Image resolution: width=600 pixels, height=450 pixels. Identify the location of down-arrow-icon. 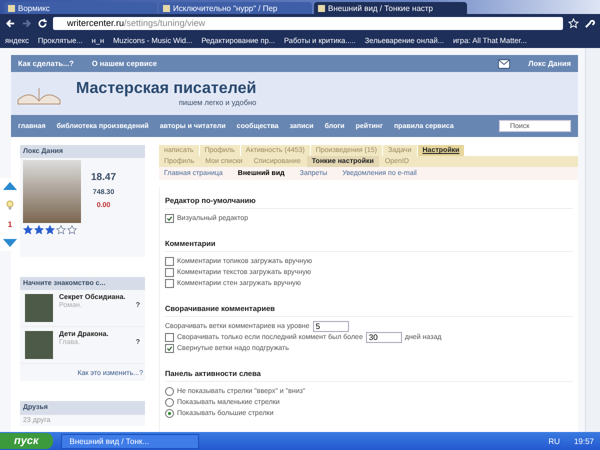
(10, 243).